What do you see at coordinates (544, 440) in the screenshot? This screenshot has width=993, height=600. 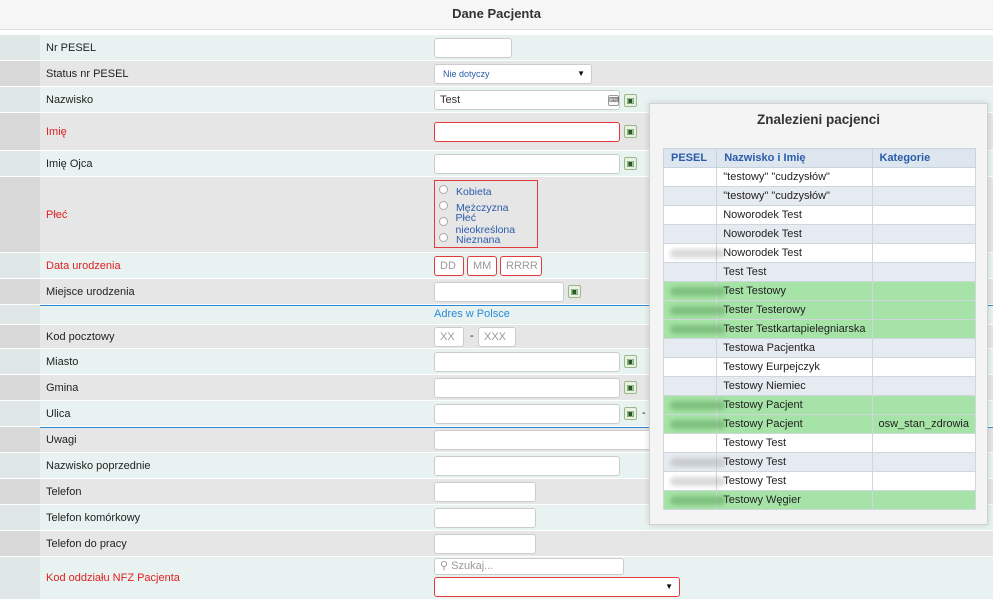 I see `uwagi-input` at bounding box center [544, 440].